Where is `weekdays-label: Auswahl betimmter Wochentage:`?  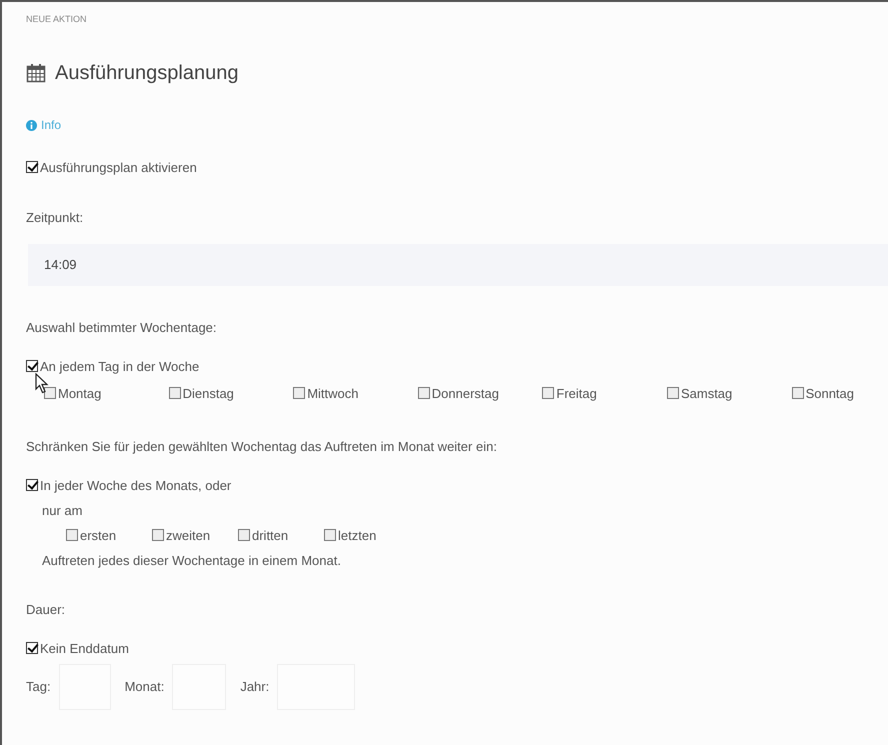 weekdays-label: Auswahl betimmter Wochentage: is located at coordinates (122, 327).